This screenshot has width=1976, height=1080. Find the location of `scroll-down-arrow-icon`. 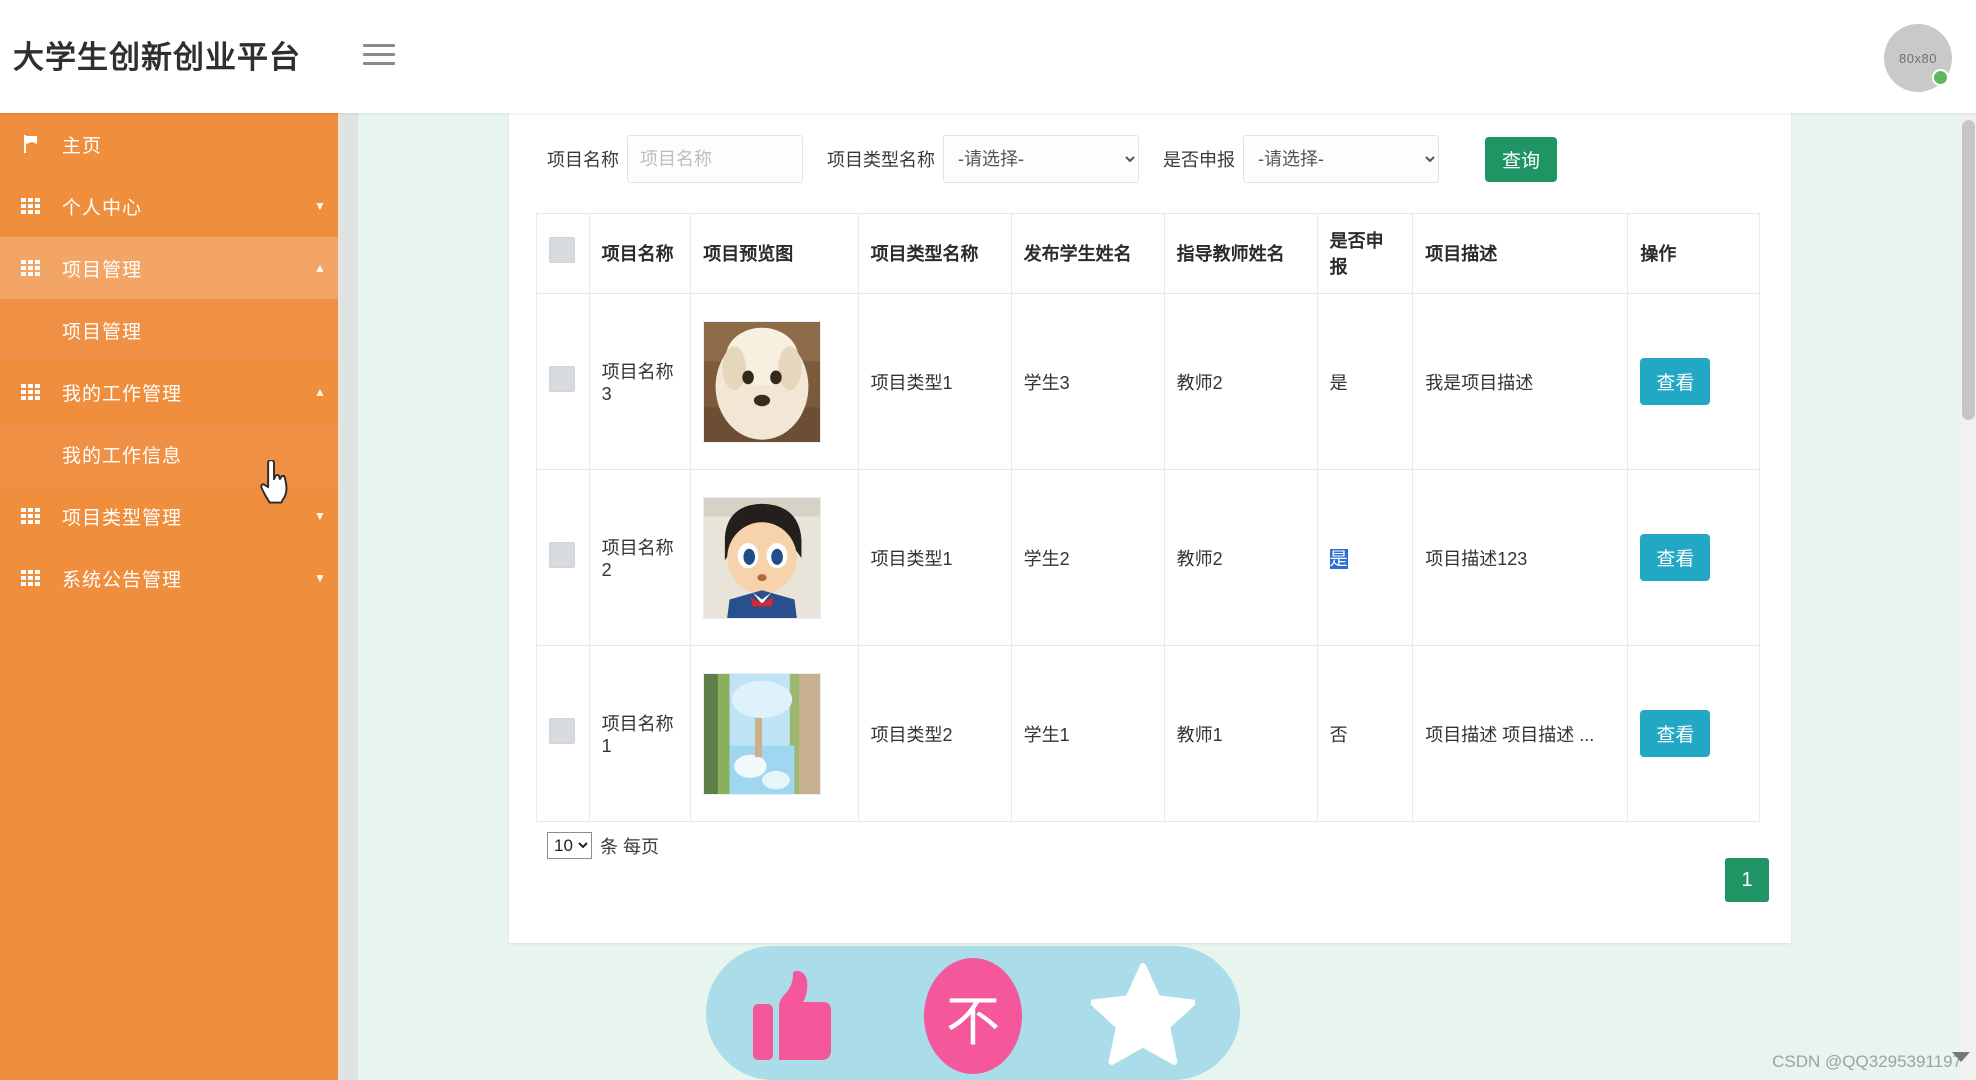

scroll-down-arrow-icon is located at coordinates (1961, 1057).